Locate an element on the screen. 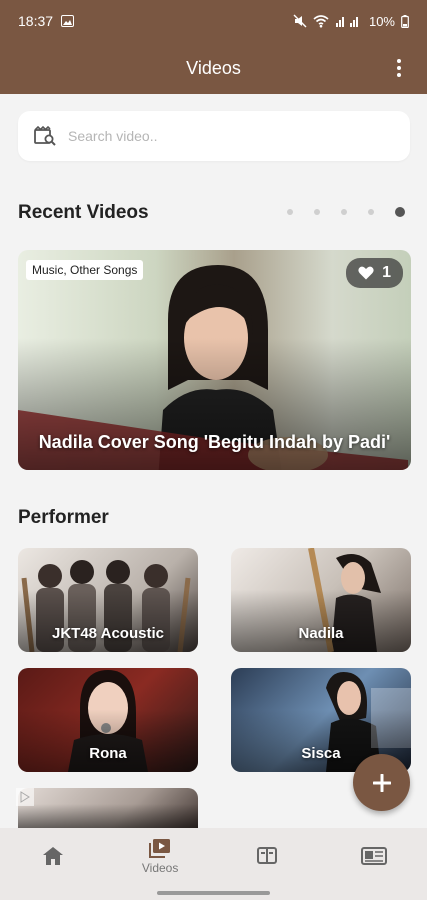 The width and height of the screenshot is (427, 900). ad-choices-icon is located at coordinates (25, 797).